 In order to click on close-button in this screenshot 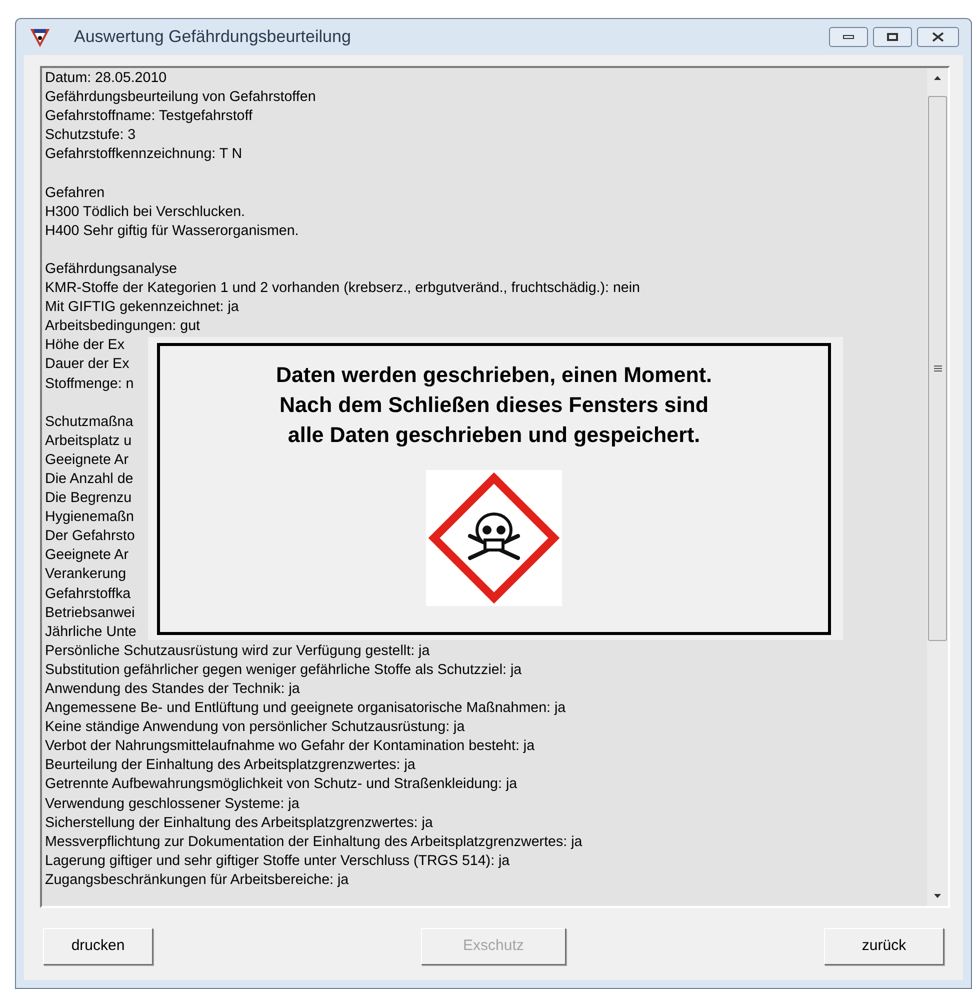, I will do `click(938, 37)`.